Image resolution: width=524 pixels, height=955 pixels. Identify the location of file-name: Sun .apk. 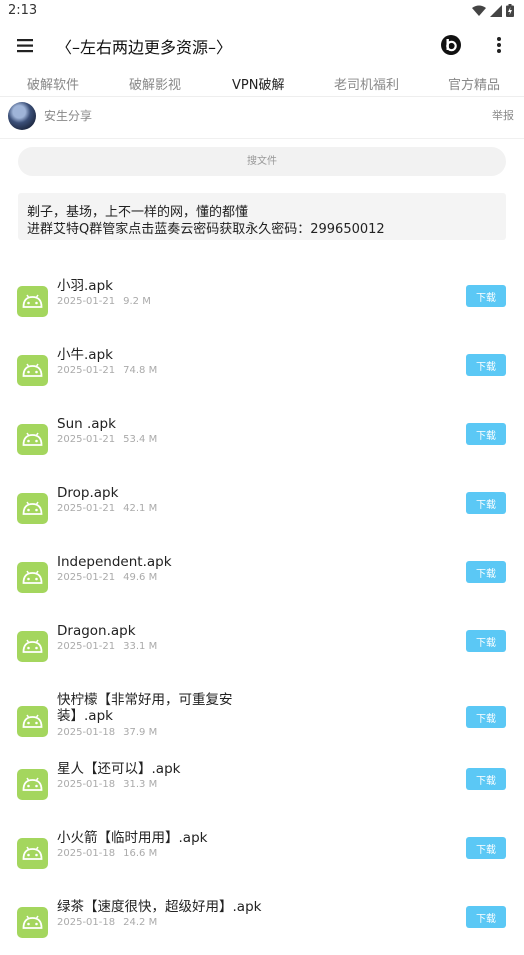
(172, 424).